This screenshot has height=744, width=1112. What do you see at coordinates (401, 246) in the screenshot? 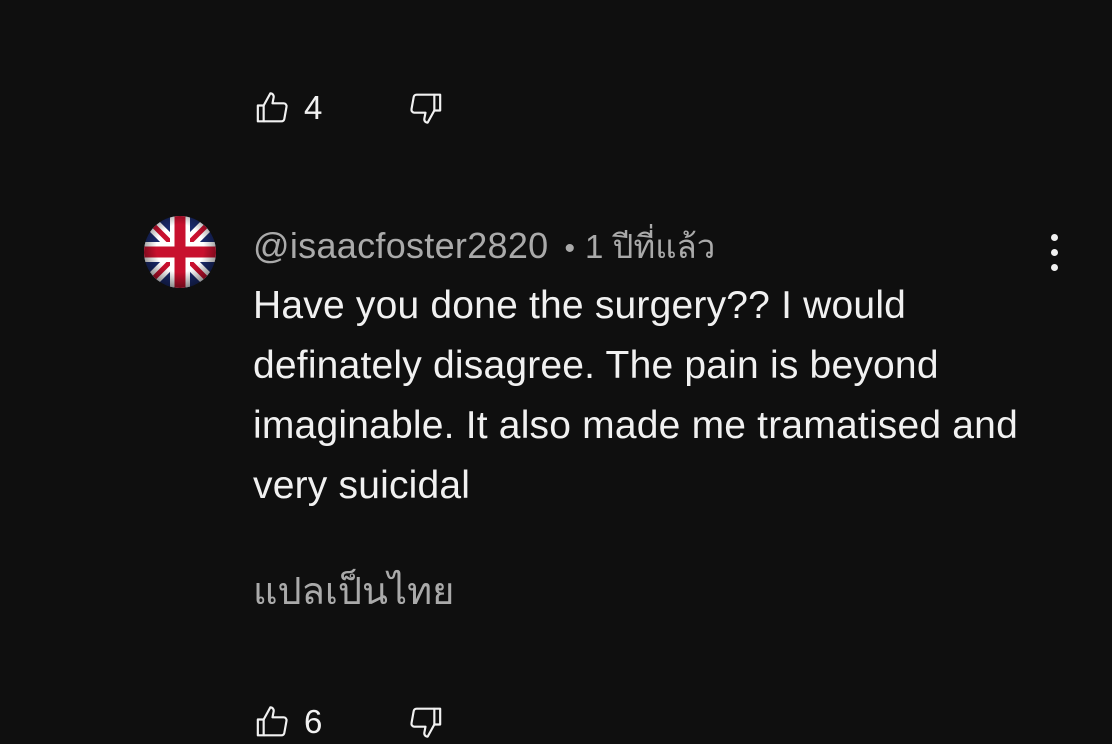
I see `comment-author: @isaacfoster2820` at bounding box center [401, 246].